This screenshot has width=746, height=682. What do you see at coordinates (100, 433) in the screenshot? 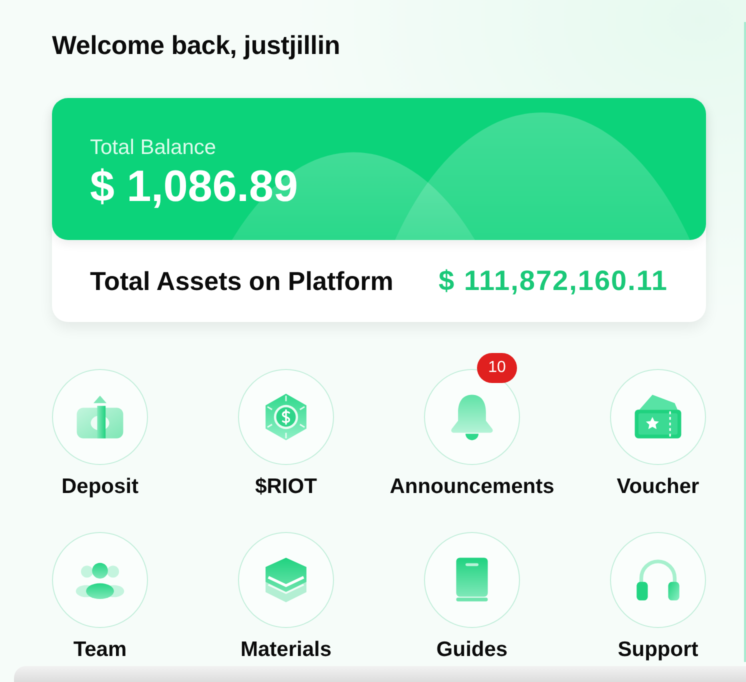
I see `shortcut-button: Deposit` at bounding box center [100, 433].